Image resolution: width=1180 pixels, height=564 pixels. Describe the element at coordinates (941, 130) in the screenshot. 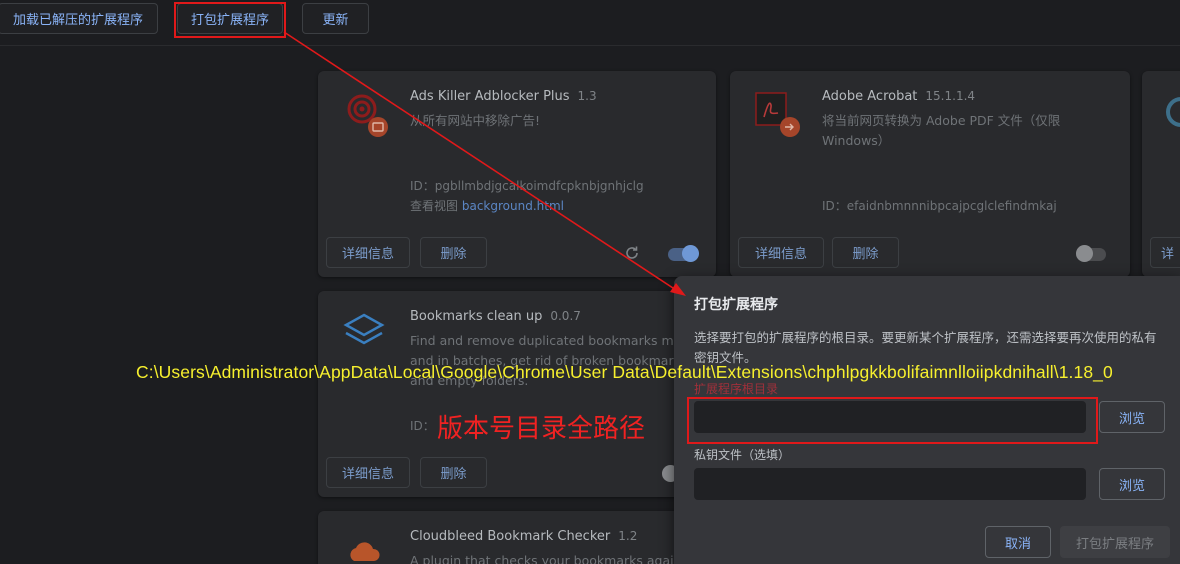

I see `extension-description: 将当前网页转换为 Adobe PDF 文件（仅限 Windows）` at that location.